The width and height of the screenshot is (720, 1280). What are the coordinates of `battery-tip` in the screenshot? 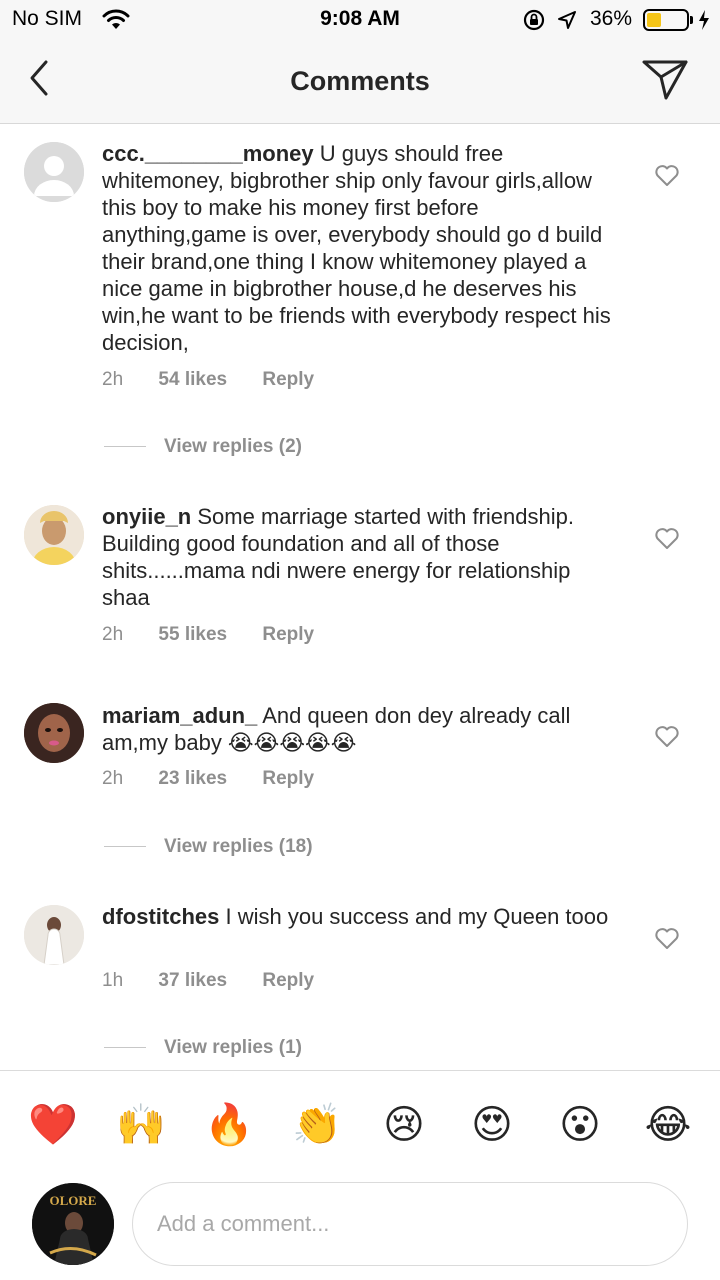 It's located at (691, 20).